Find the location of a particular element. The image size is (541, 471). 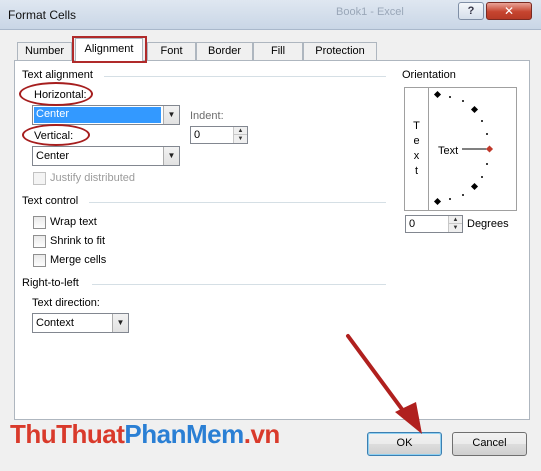

vertical-value: Center is located at coordinates (53, 156).